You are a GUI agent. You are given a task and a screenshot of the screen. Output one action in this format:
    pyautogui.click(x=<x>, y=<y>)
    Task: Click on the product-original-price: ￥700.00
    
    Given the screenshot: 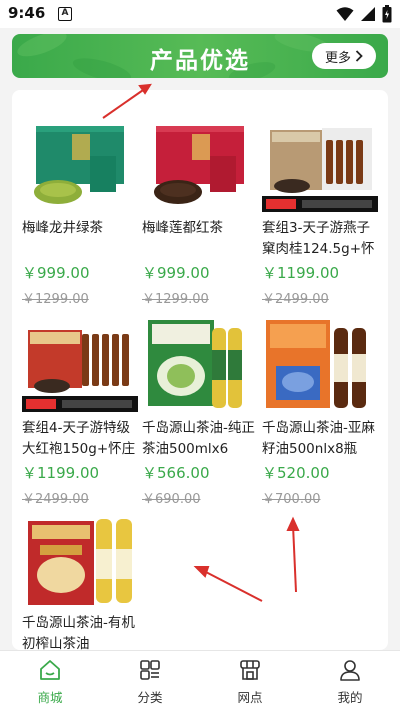 What is the action you would take?
    pyautogui.click(x=291, y=499)
    